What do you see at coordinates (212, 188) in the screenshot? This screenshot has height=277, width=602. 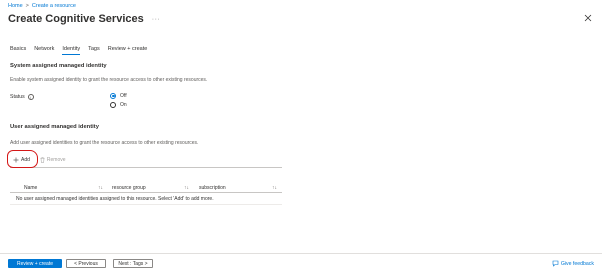 I see `column-subscription: subscription` at bounding box center [212, 188].